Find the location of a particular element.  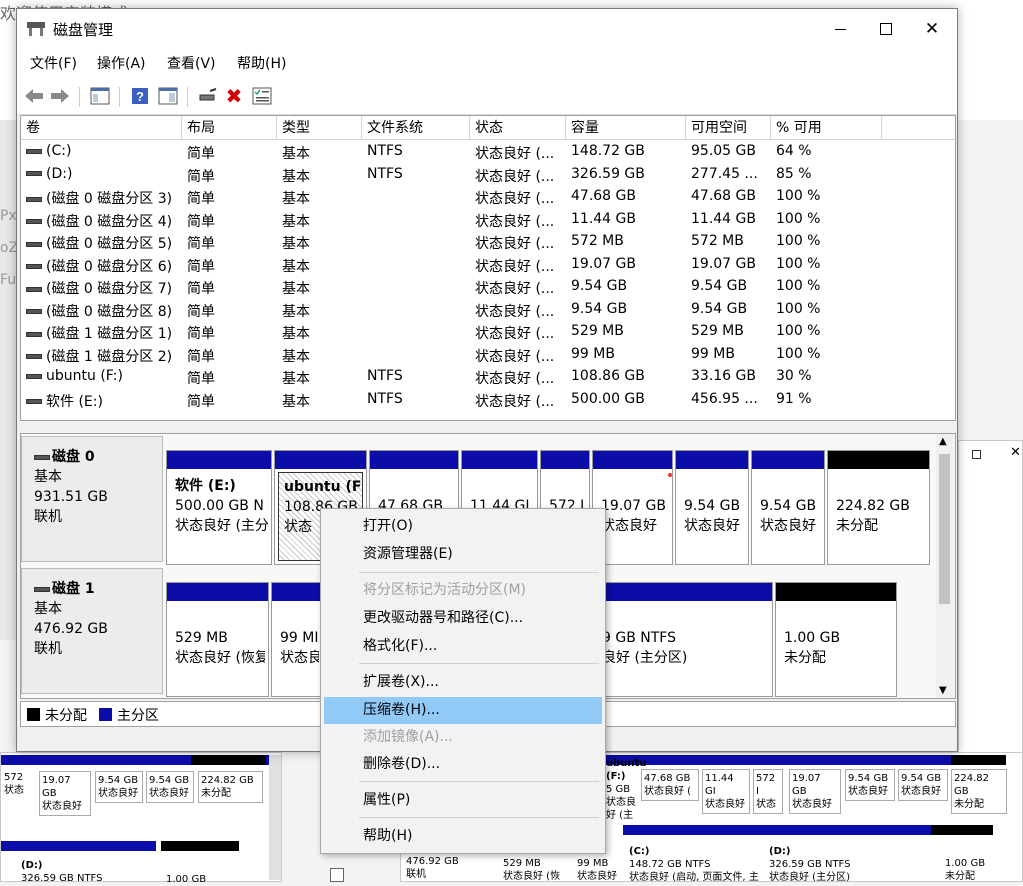

graph-vertical-scrollbar: ▲ ▼ is located at coordinates (944, 566).